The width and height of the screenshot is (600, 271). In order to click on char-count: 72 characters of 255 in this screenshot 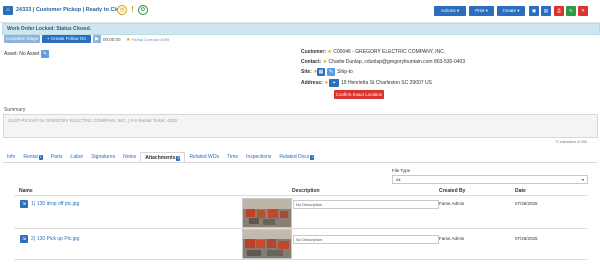, I will do `click(571, 142)`.